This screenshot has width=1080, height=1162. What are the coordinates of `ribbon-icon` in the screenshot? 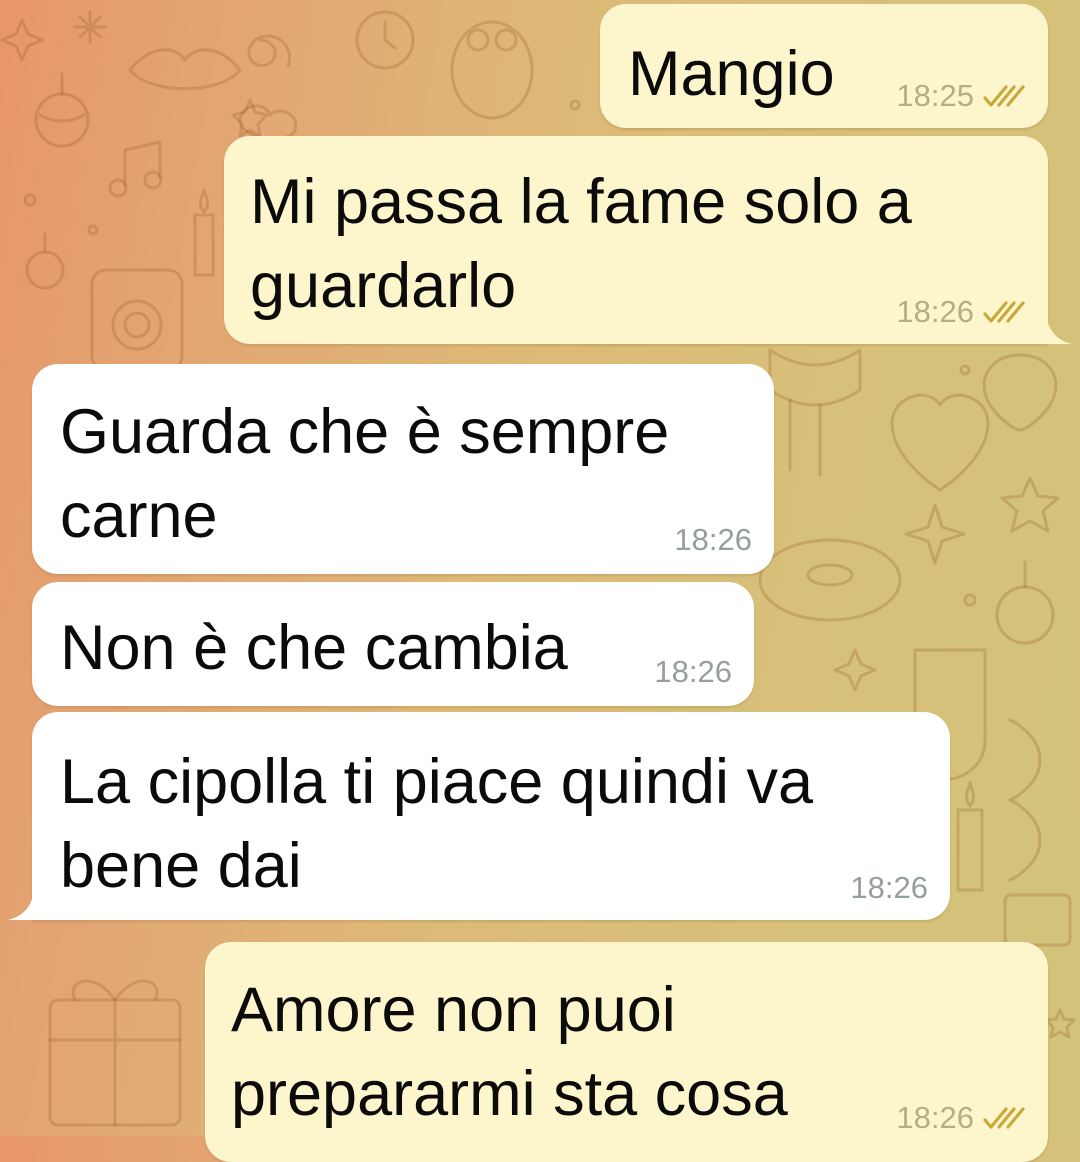 It's located at (1025, 800).